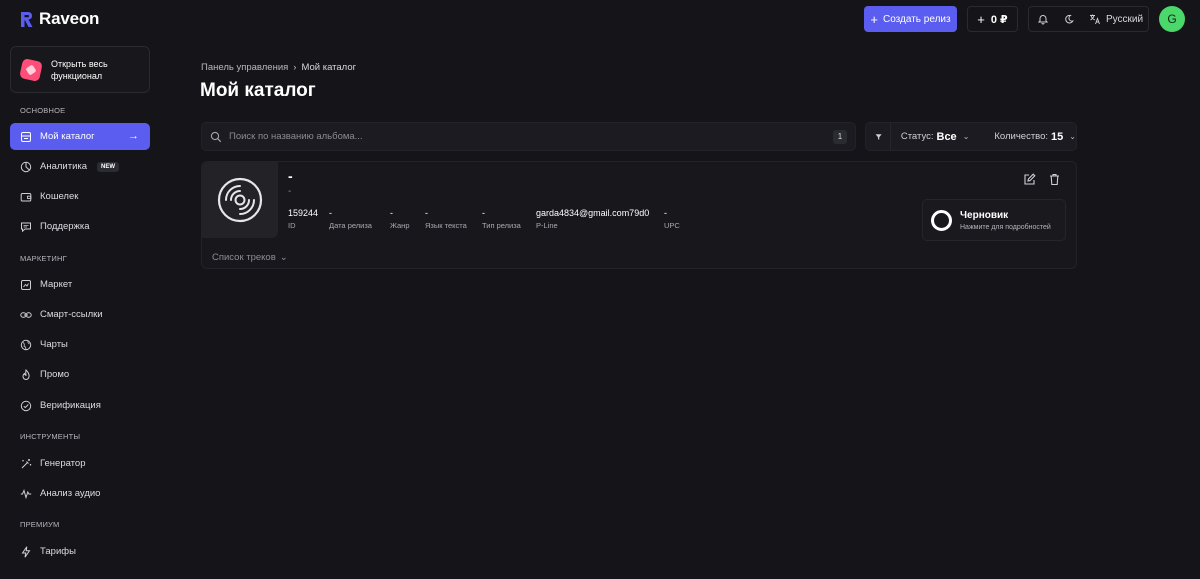 Image resolution: width=1200 pixels, height=579 pixels. I want to click on tracklist-toggle: Список треков ⌄, so click(250, 257).